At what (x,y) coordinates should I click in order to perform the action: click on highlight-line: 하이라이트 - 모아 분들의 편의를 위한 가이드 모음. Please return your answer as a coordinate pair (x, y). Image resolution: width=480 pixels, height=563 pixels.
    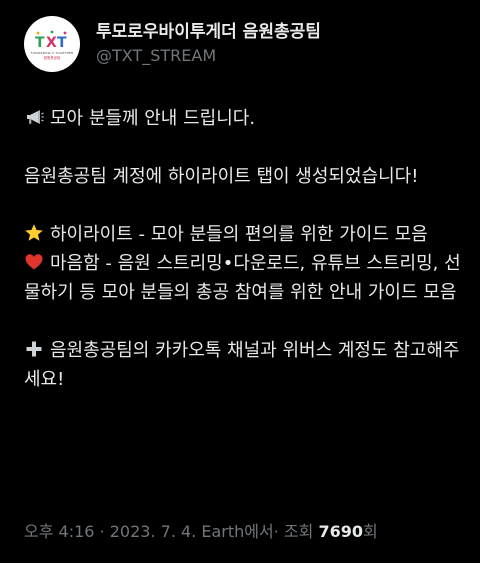
    Looking at the image, I should click on (244, 234).